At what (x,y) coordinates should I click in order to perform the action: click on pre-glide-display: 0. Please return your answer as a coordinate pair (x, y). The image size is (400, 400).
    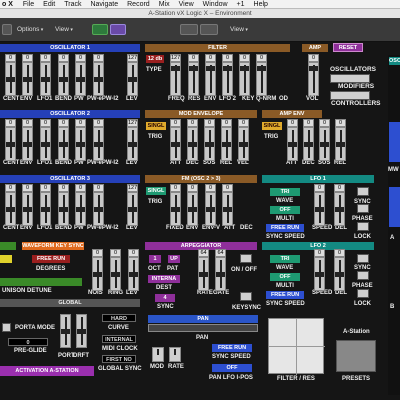
    Looking at the image, I should click on (28, 342).